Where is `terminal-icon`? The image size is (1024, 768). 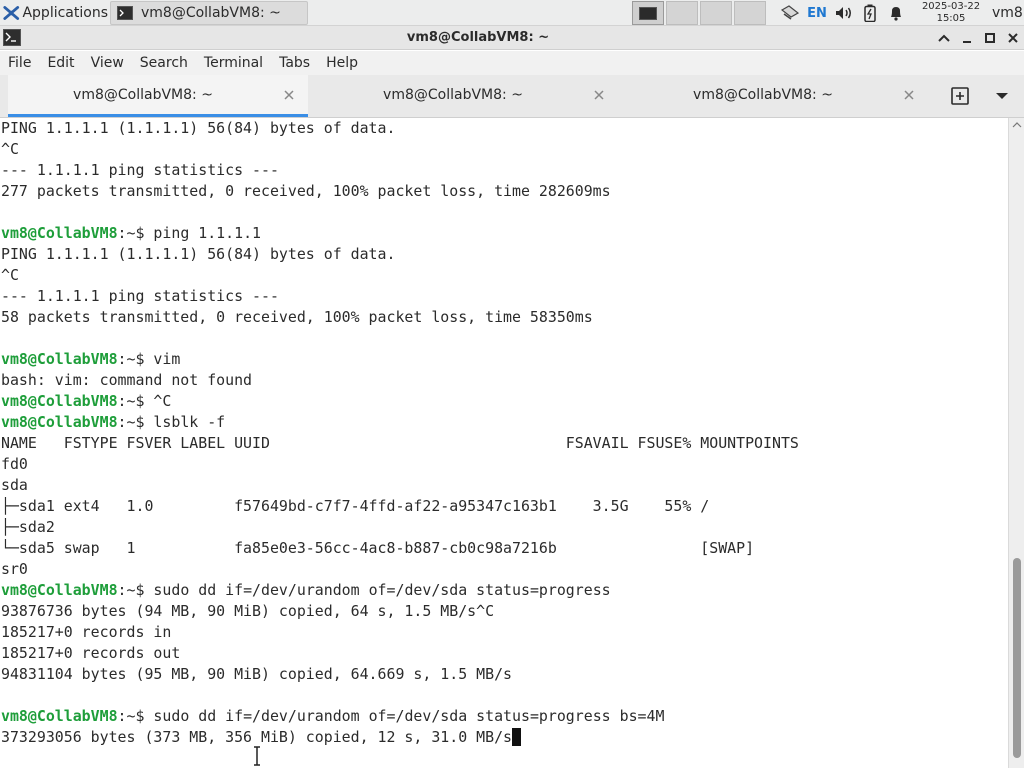
terminal-icon is located at coordinates (125, 13).